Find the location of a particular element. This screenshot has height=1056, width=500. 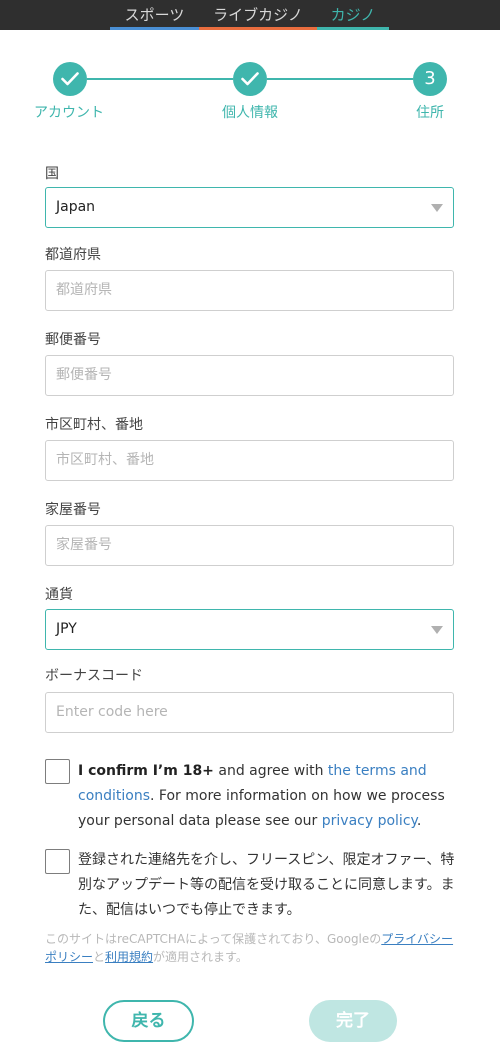

step-1-check is located at coordinates (70, 79).